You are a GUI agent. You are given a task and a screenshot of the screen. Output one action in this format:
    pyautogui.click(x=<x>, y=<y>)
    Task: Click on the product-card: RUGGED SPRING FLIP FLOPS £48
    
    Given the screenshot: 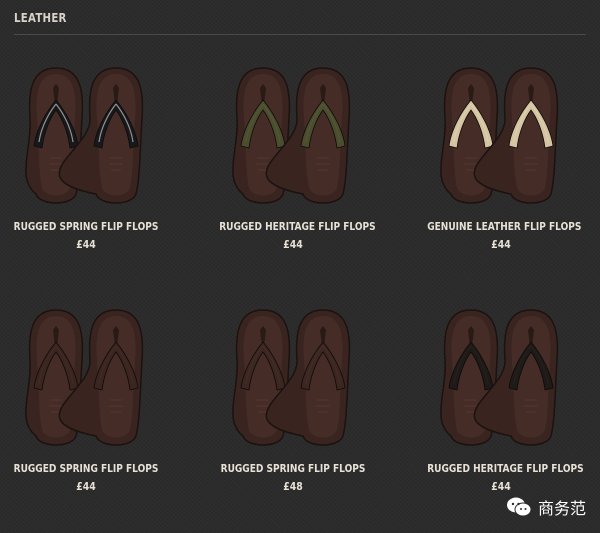 What is the action you would take?
    pyautogui.click(x=293, y=397)
    